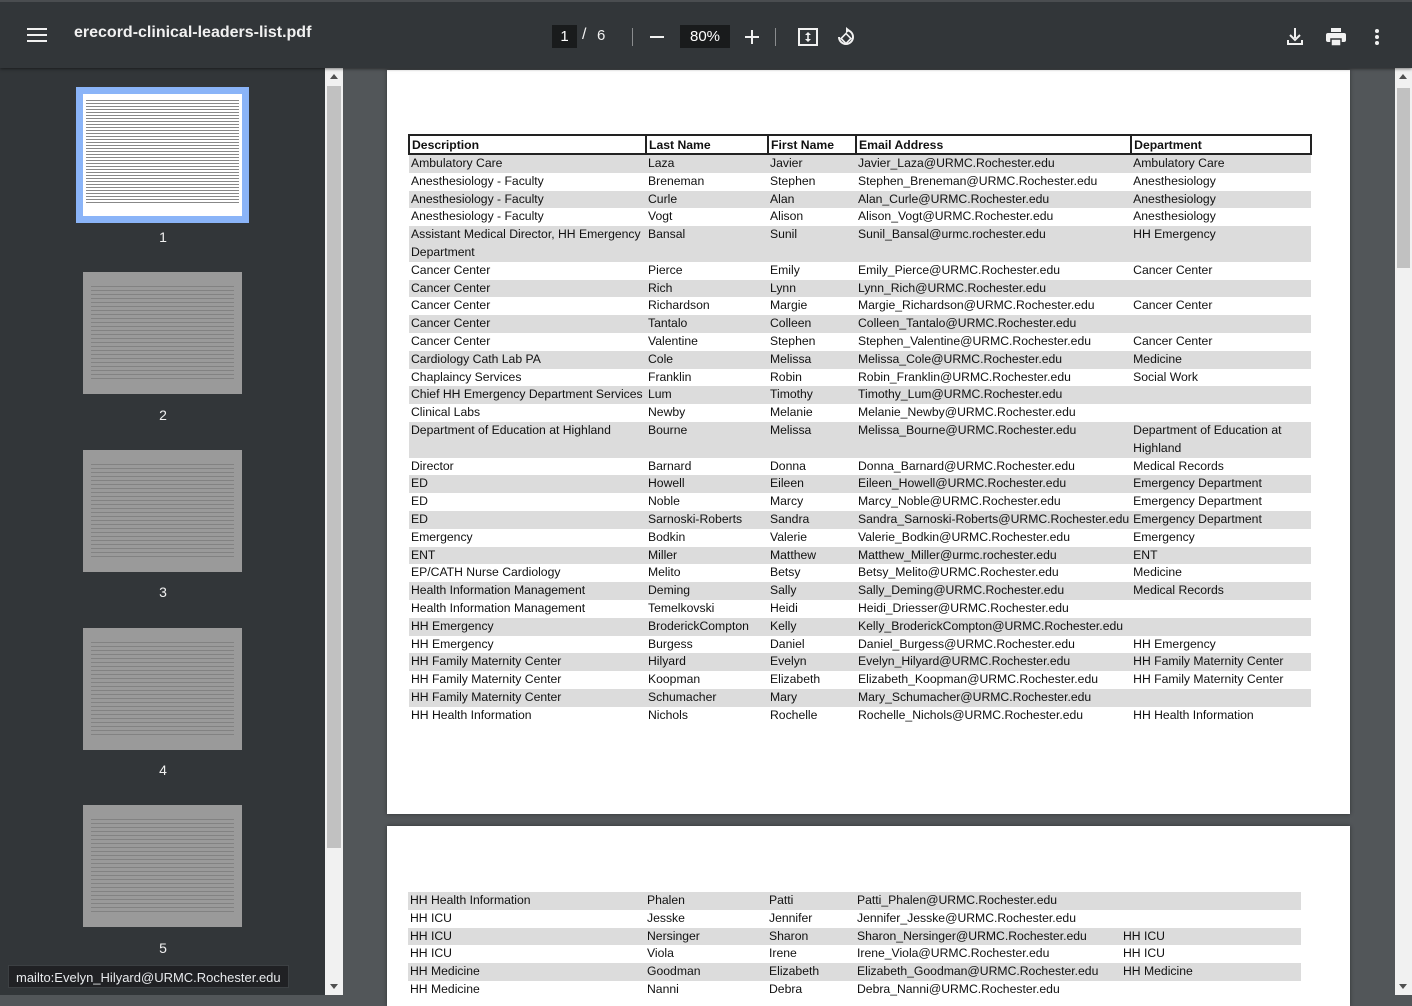 This screenshot has width=1412, height=1006. What do you see at coordinates (993, 271) in the screenshot?
I see `cell-email: Emily_Pierce@URMC.Rochester.edu` at bounding box center [993, 271].